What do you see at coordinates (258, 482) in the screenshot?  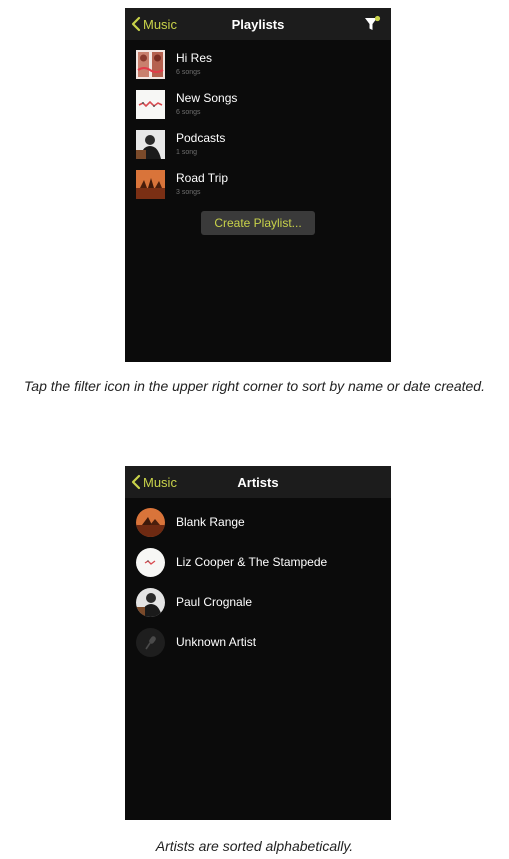 I see `navigation-bar: Music Artists` at bounding box center [258, 482].